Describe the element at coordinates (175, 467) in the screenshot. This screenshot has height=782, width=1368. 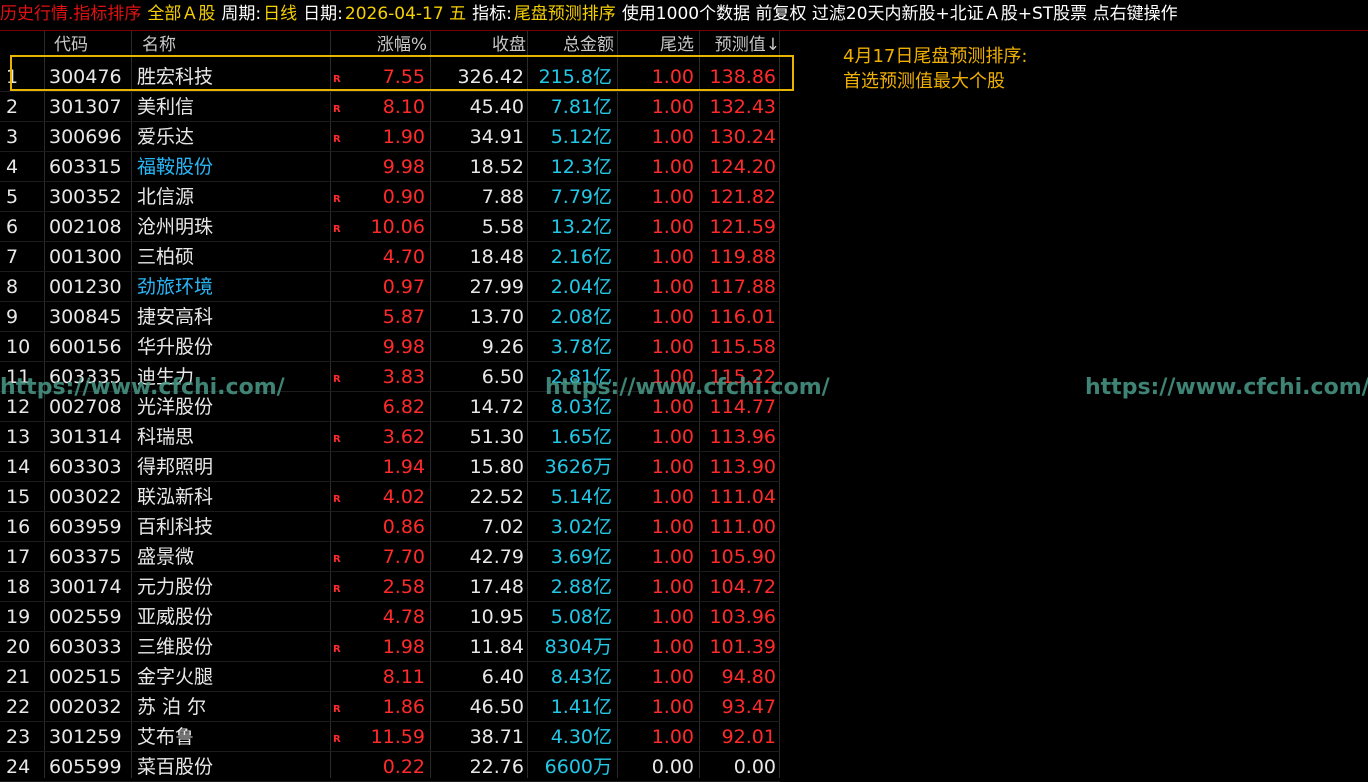
I see `stock-name: 得邦照明` at that location.